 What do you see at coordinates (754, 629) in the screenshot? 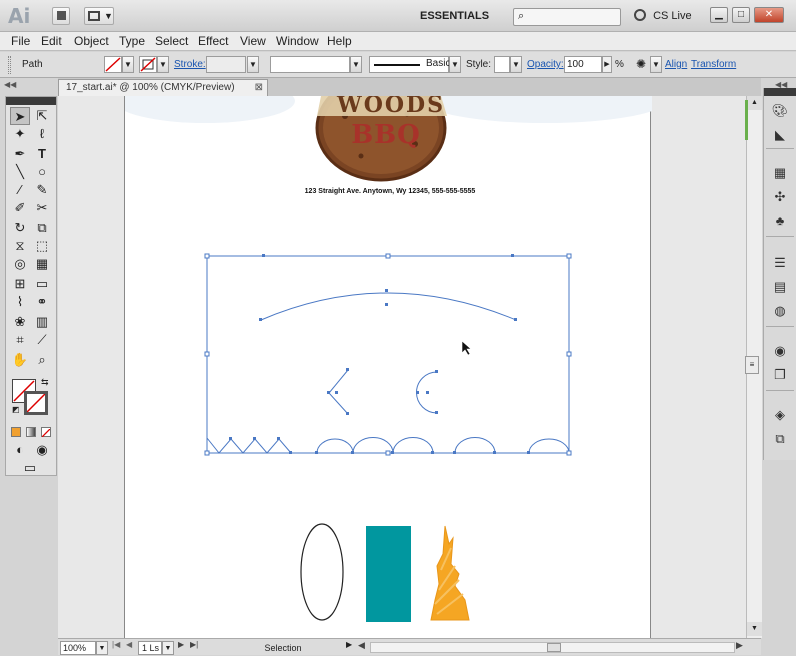
I see `scroll-down-icon: ▼` at bounding box center [754, 629].